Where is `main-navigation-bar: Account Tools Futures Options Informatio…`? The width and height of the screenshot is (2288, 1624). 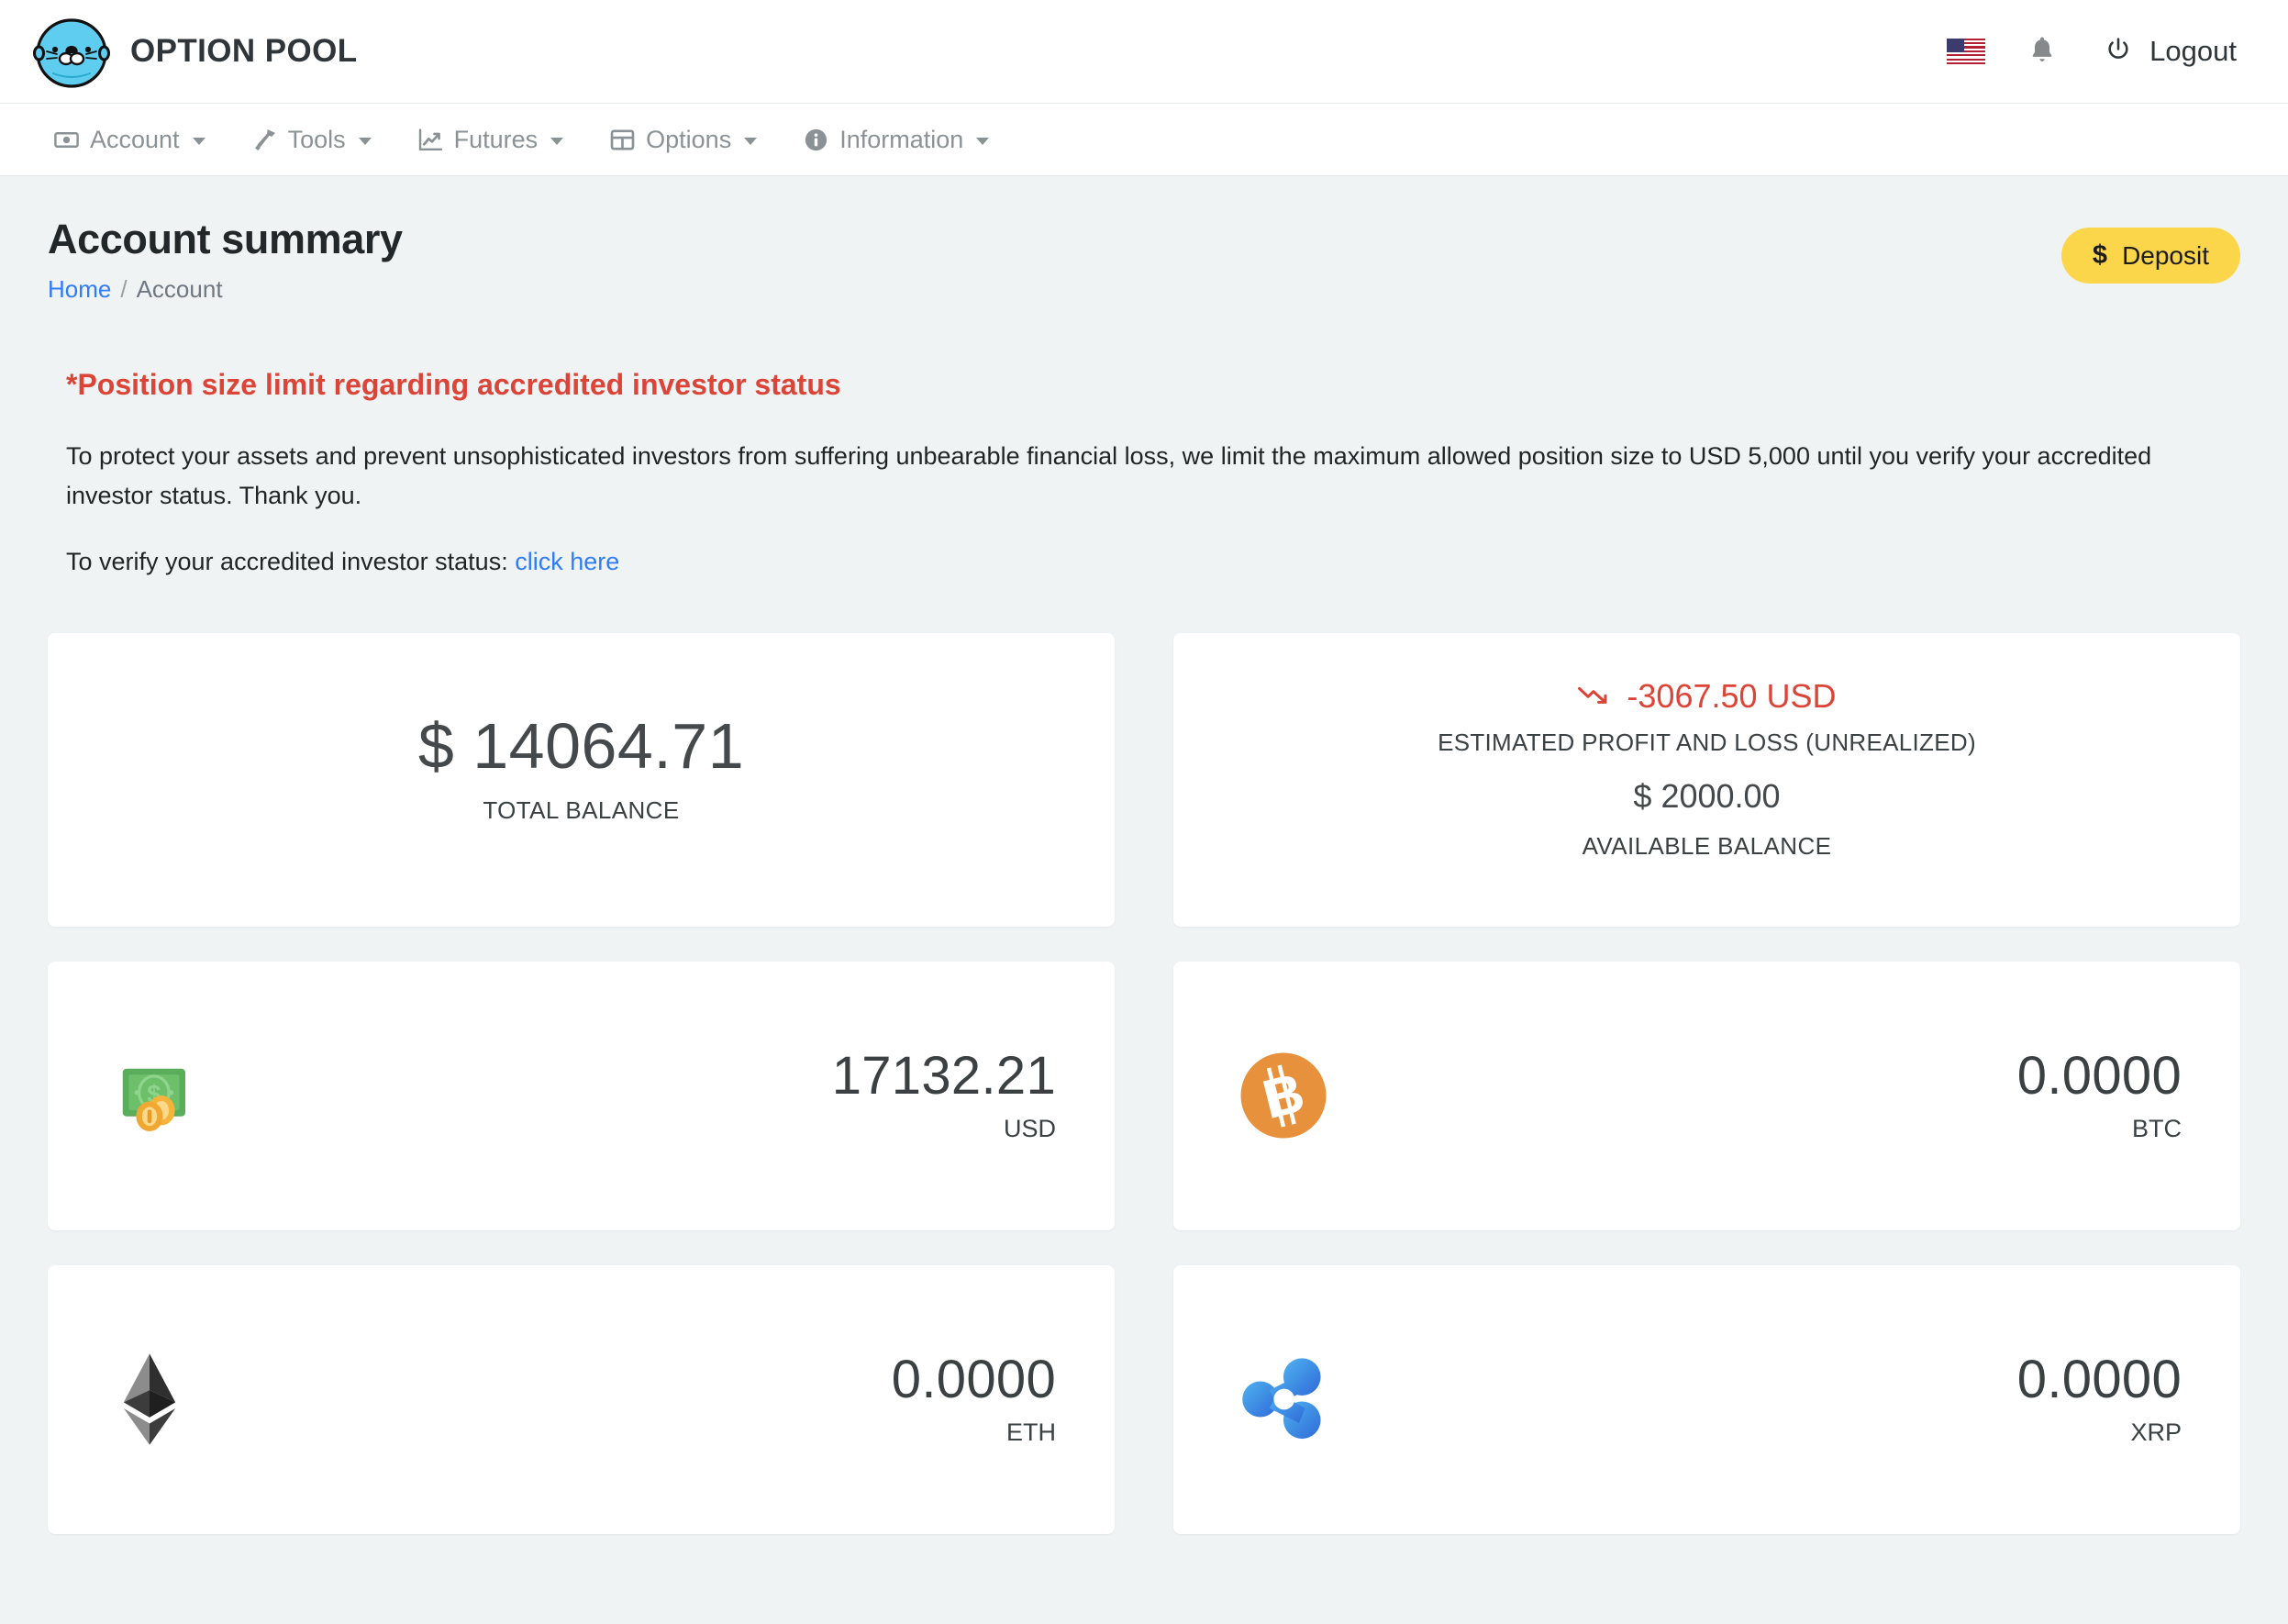 main-navigation-bar: Account Tools Futures Options Informatio… is located at coordinates (1144, 140).